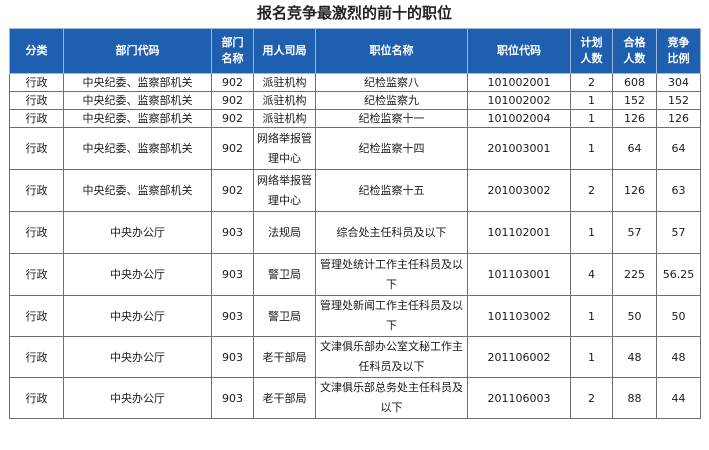 The width and height of the screenshot is (709, 450). What do you see at coordinates (36, 51) in the screenshot?
I see `header-type: 分类` at bounding box center [36, 51].